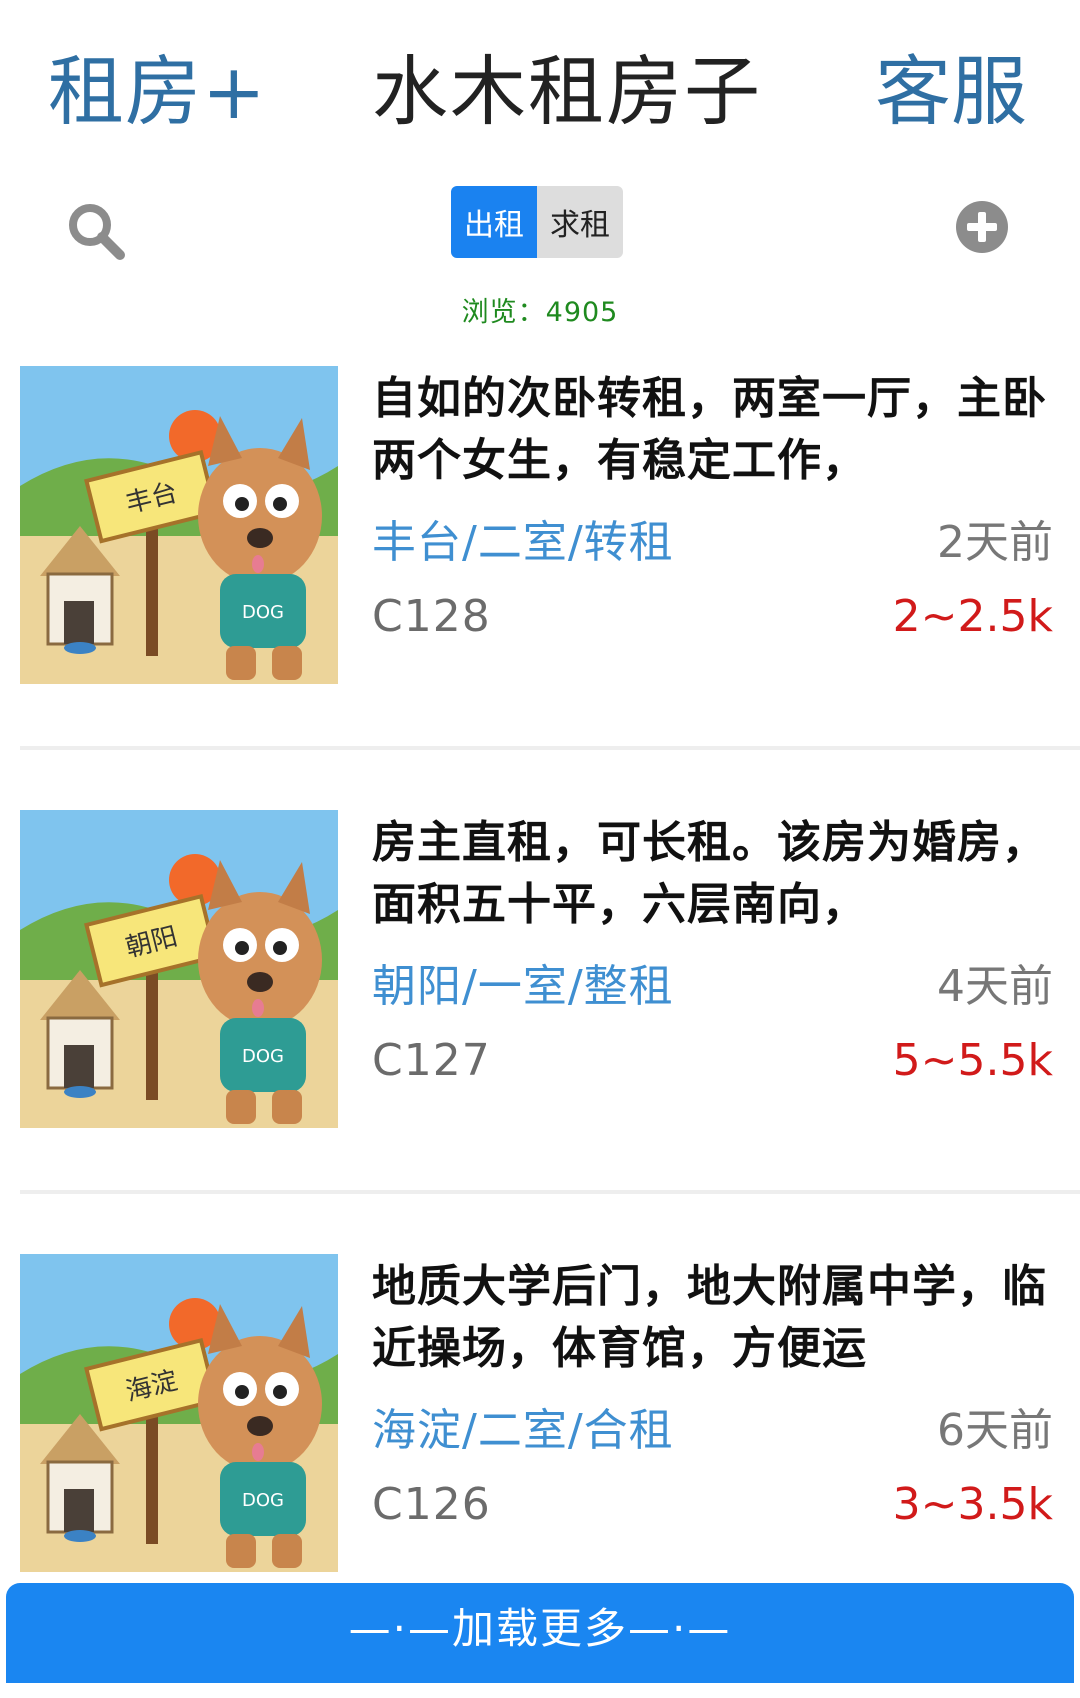 The height and width of the screenshot is (1698, 1080). Describe the element at coordinates (431, 616) in the screenshot. I see `listing-code: C128` at that location.